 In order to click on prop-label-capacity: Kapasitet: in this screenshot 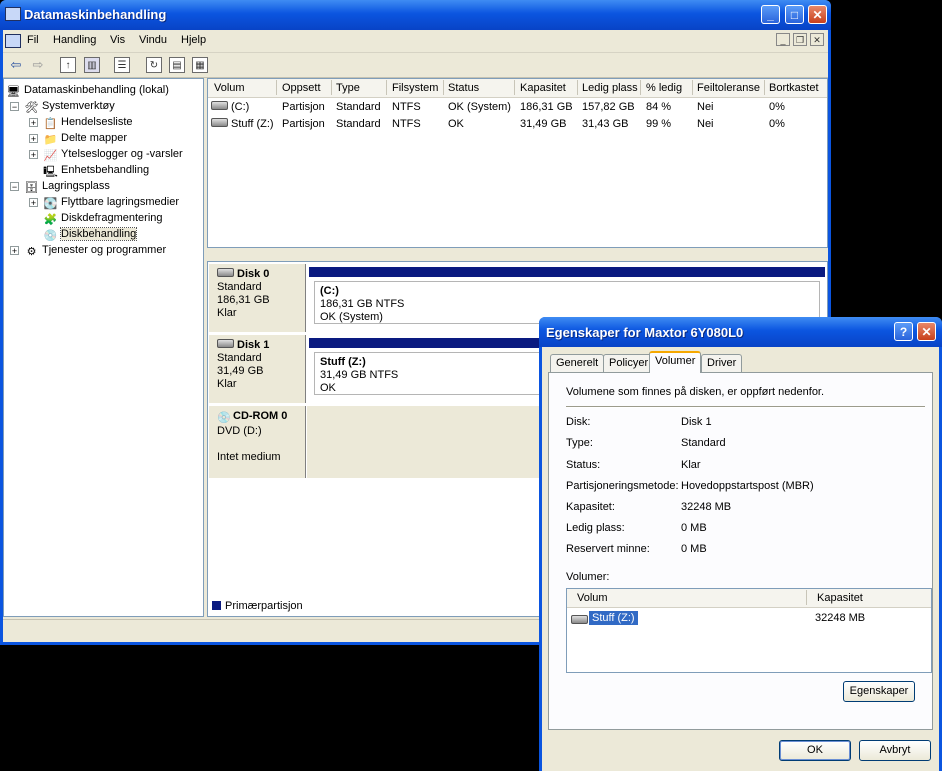, I will do `click(590, 507)`.